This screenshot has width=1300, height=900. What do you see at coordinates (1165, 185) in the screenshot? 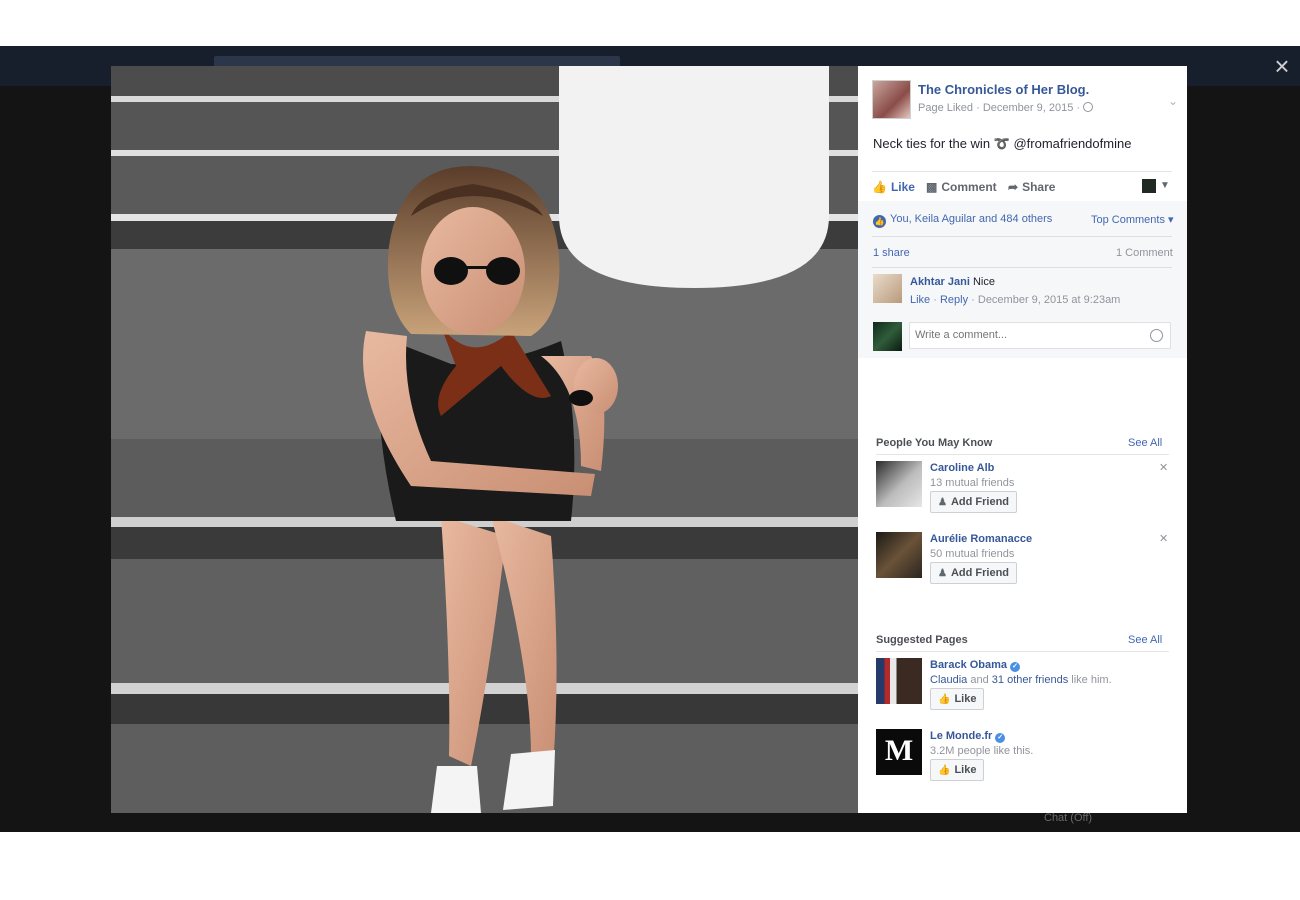
I see `caret-down-icon: ▼` at bounding box center [1165, 185].